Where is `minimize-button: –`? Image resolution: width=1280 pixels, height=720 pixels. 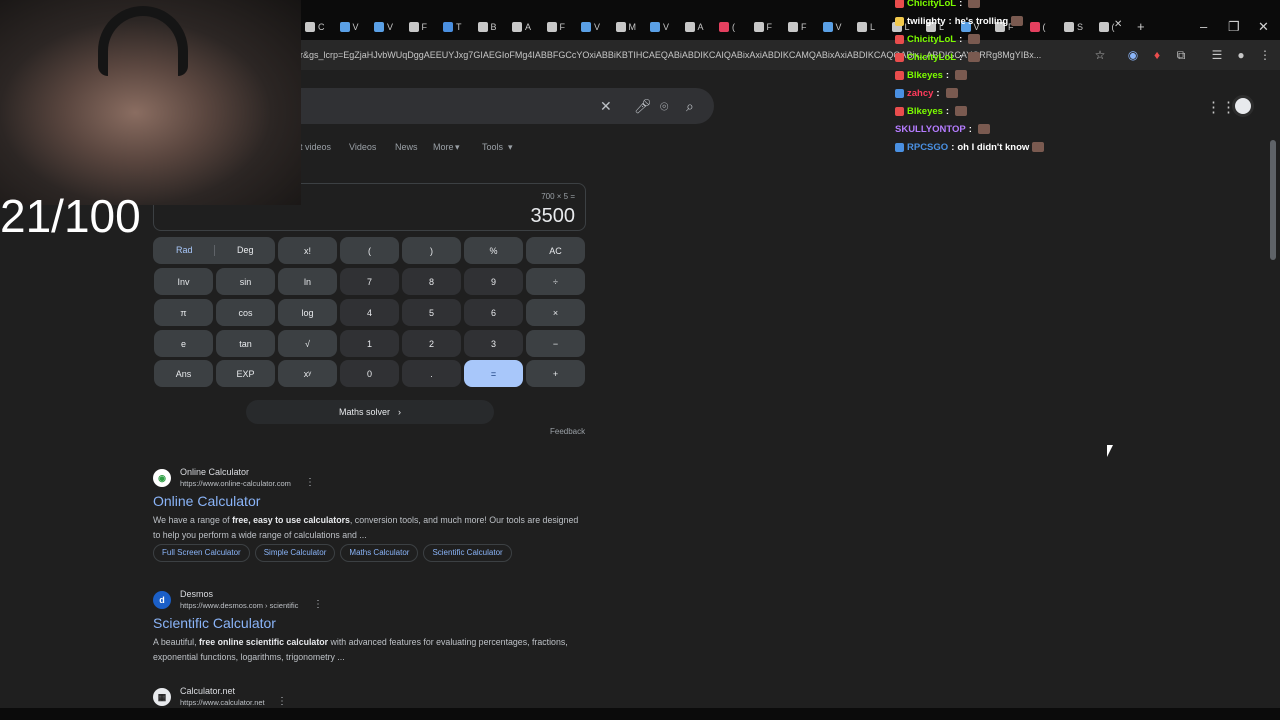 minimize-button: – is located at coordinates (1203, 26).